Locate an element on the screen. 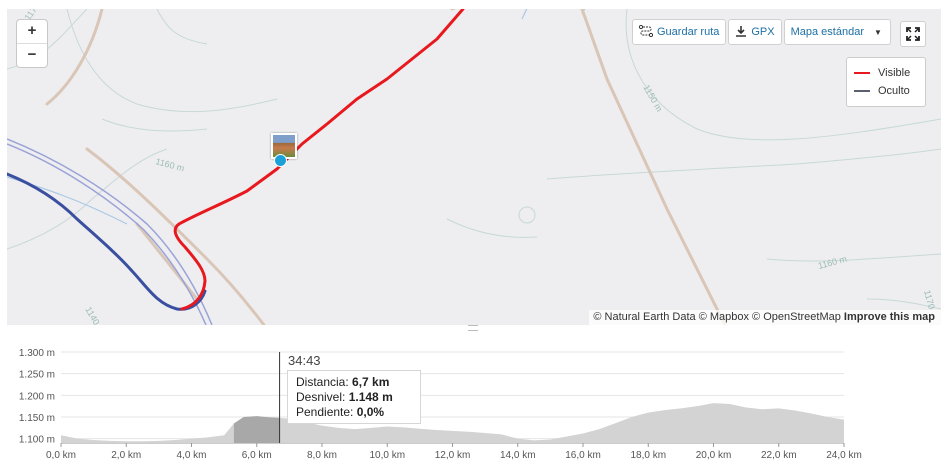 The height and width of the screenshot is (470, 948). zoom-control: + − is located at coordinates (32, 43).